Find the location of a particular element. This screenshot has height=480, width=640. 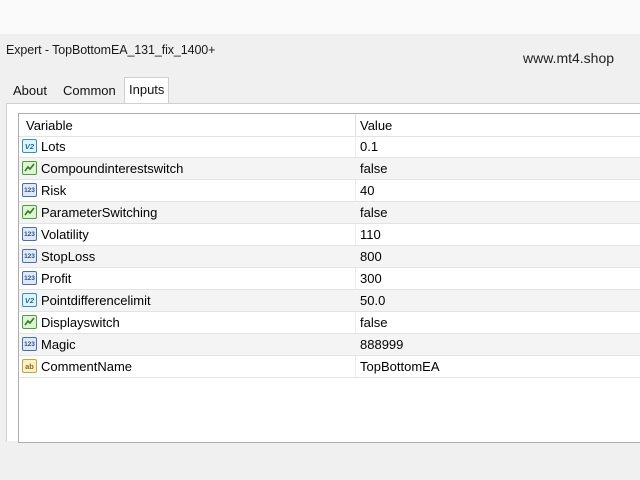

variable-name-cell: Lots is located at coordinates (53, 146).